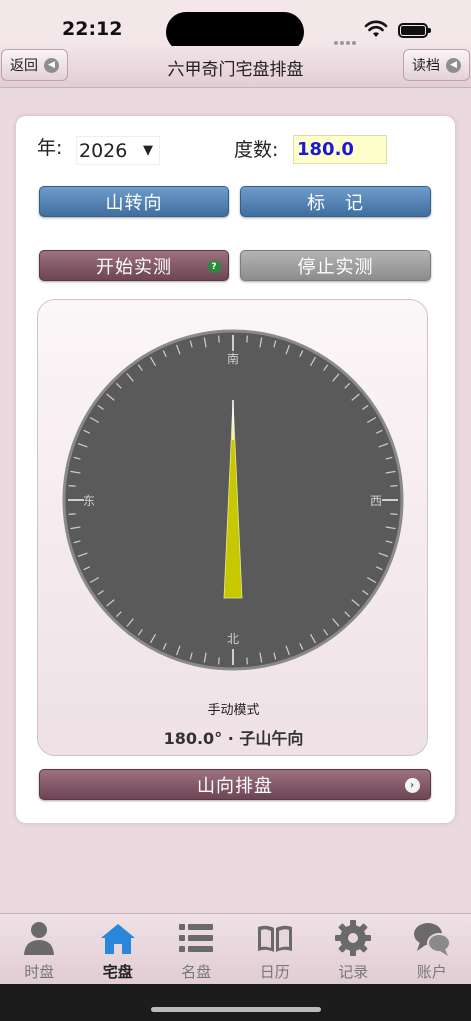 The image size is (471, 1021). I want to click on turn-mountain-button: 山转向, so click(134, 201).